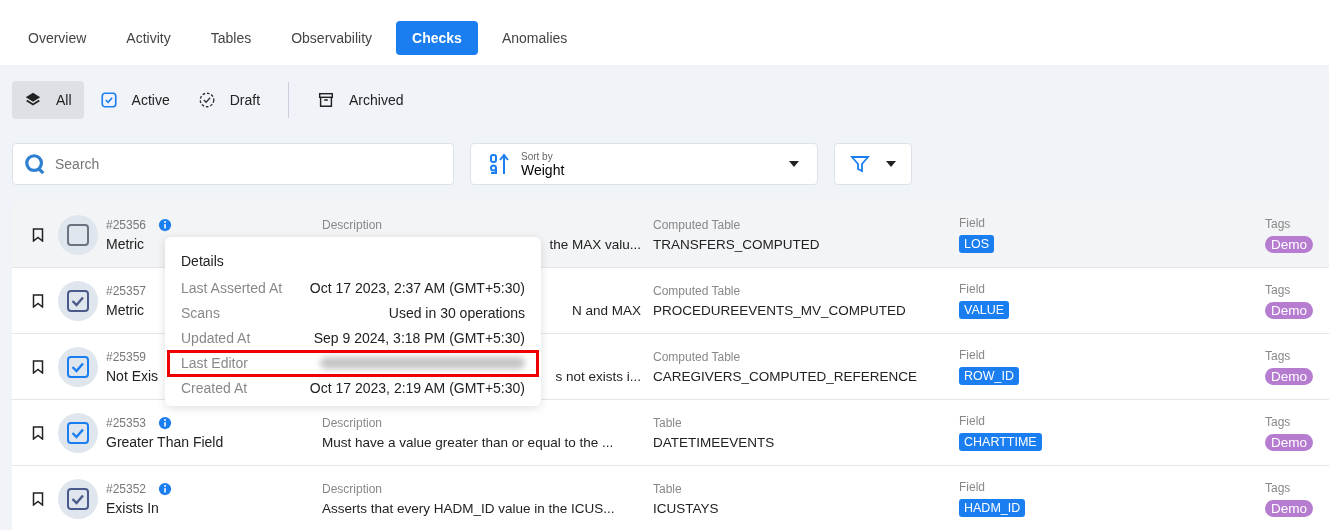  What do you see at coordinates (976, 244) in the screenshot?
I see `field-chip: LOS` at bounding box center [976, 244].